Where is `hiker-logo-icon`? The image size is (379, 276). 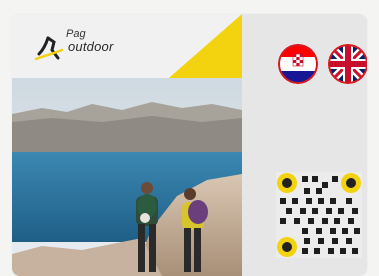
hiker-logo-icon is located at coordinates (49, 48).